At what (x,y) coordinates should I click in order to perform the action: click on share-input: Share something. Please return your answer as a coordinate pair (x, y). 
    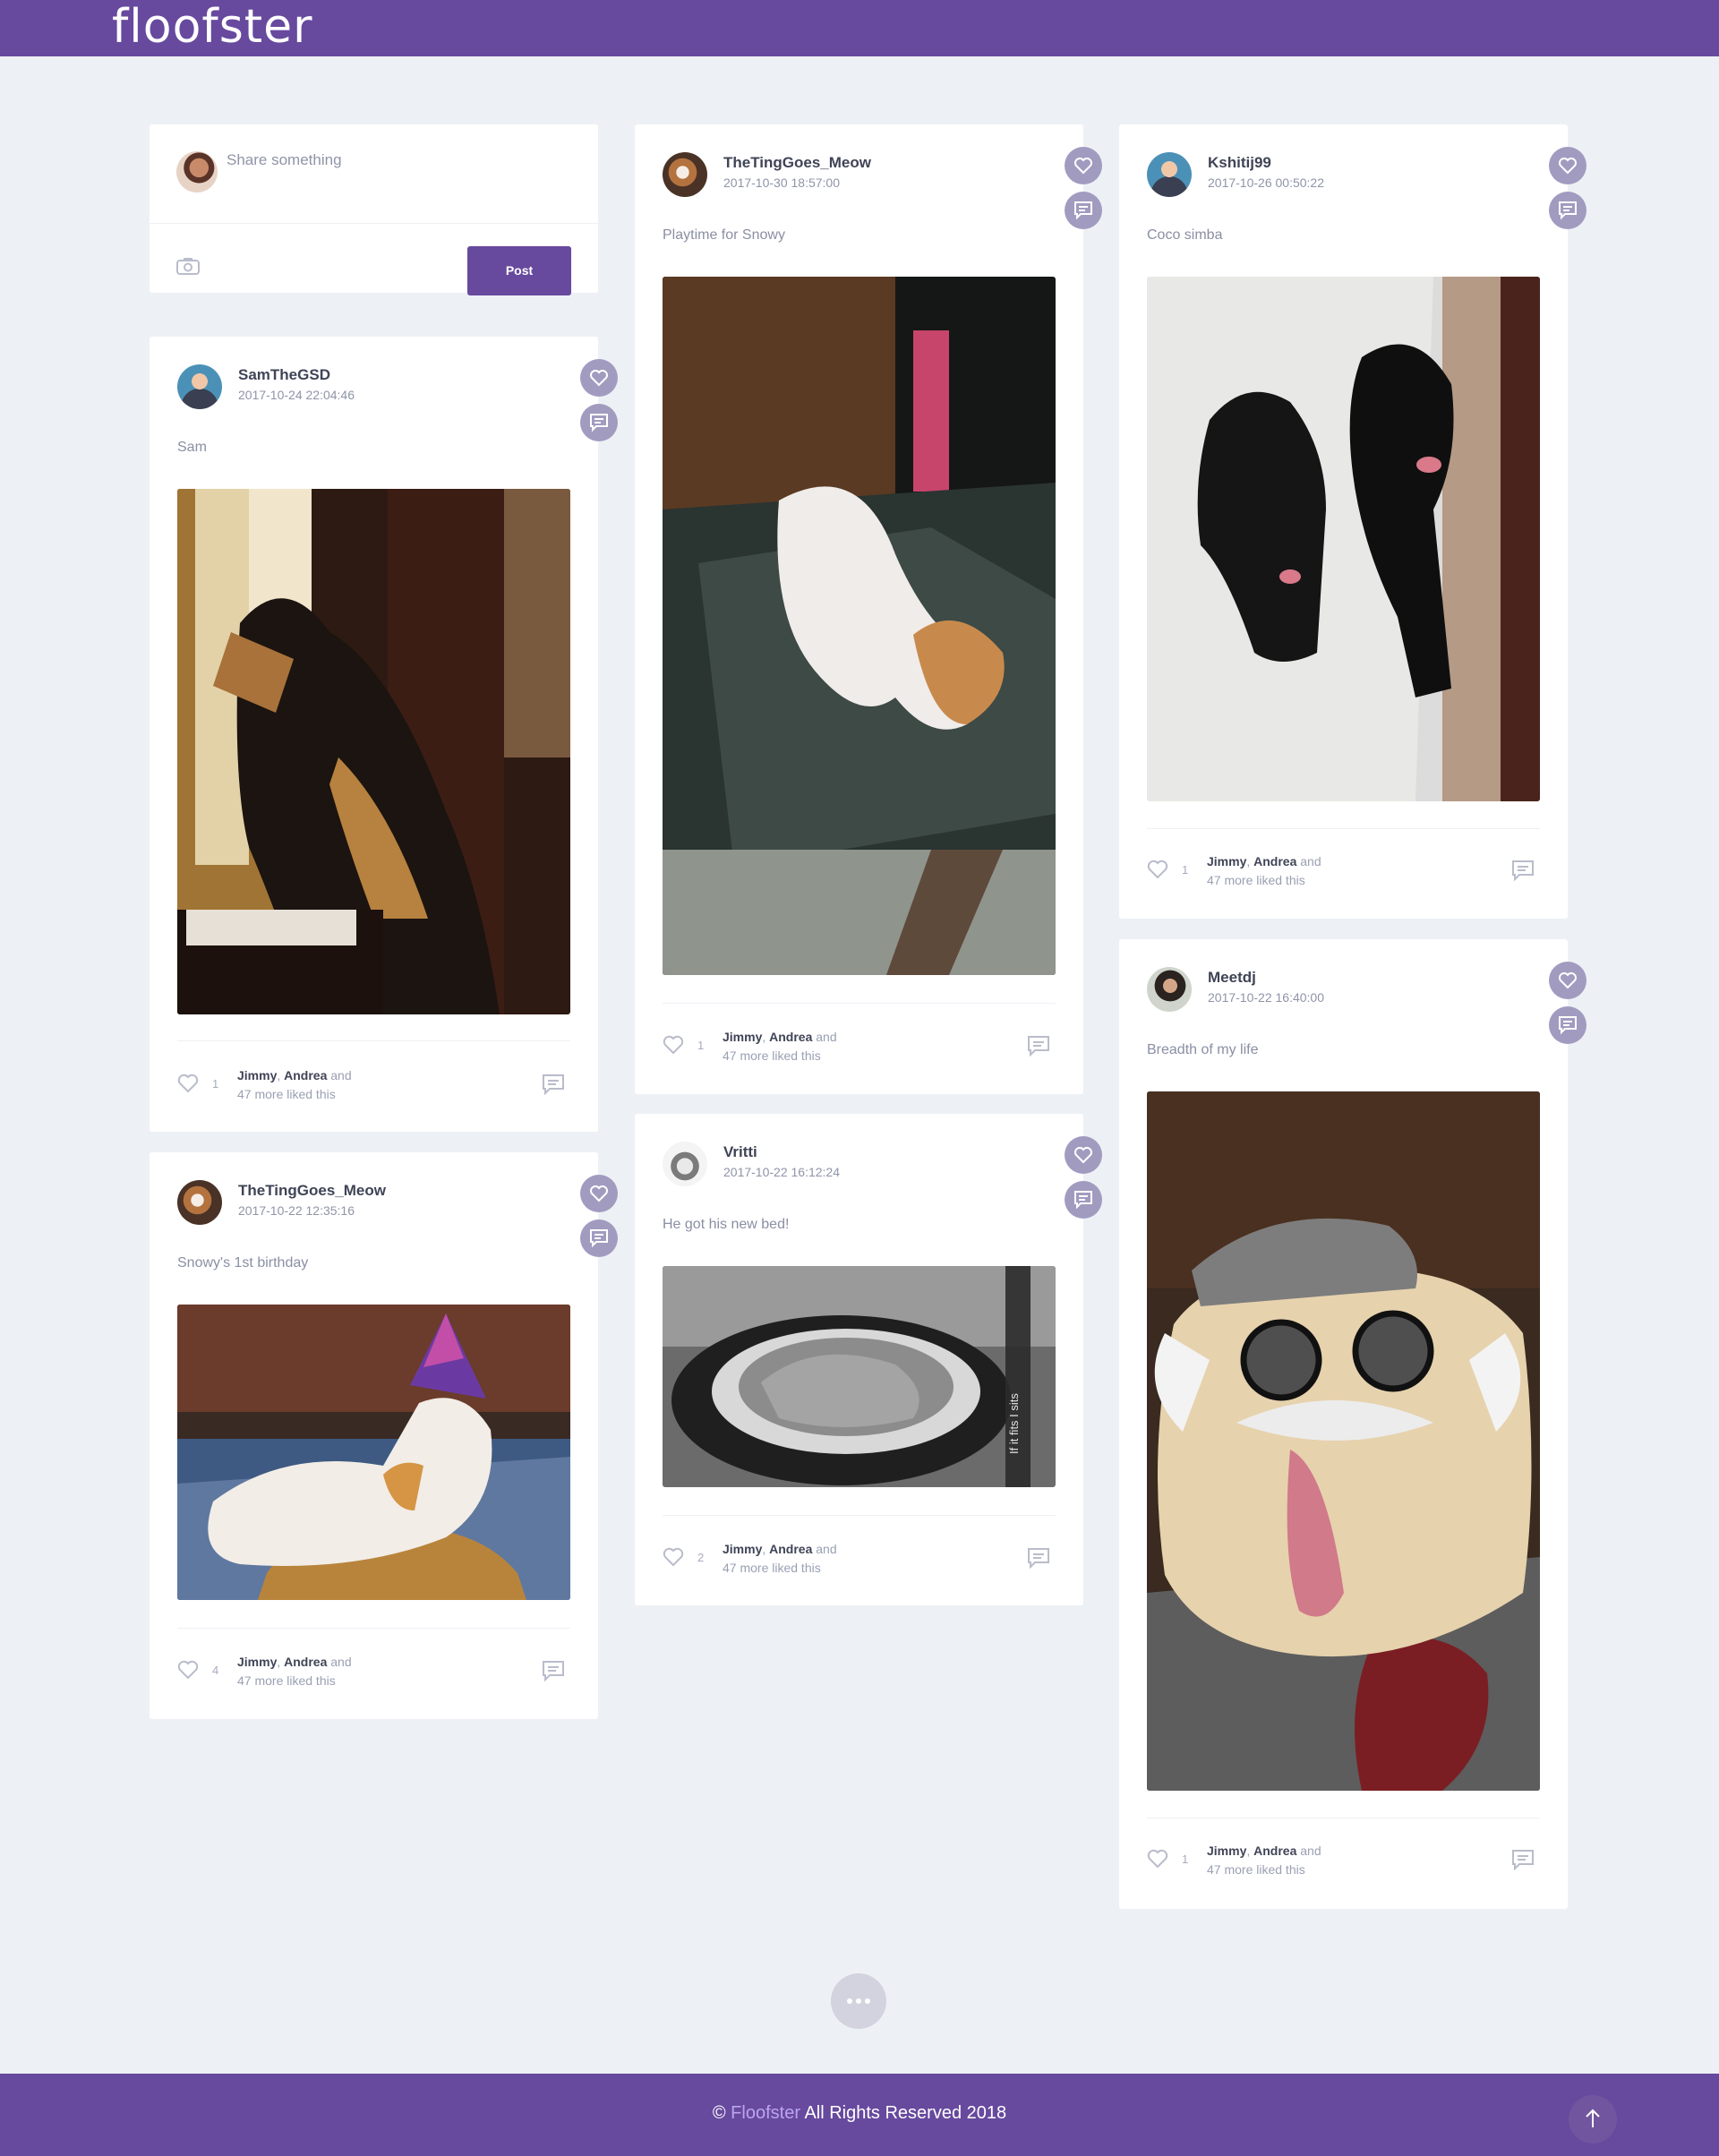
    Looking at the image, I should click on (284, 160).